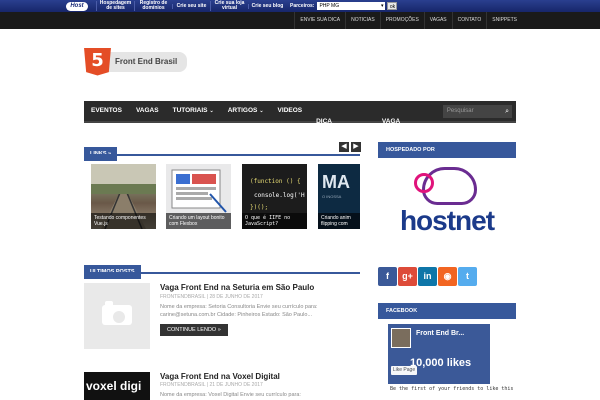 The image size is (600, 400). What do you see at coordinates (246, 111) in the screenshot?
I see `nav-artigos: ARTIGOS ⌄` at bounding box center [246, 111].